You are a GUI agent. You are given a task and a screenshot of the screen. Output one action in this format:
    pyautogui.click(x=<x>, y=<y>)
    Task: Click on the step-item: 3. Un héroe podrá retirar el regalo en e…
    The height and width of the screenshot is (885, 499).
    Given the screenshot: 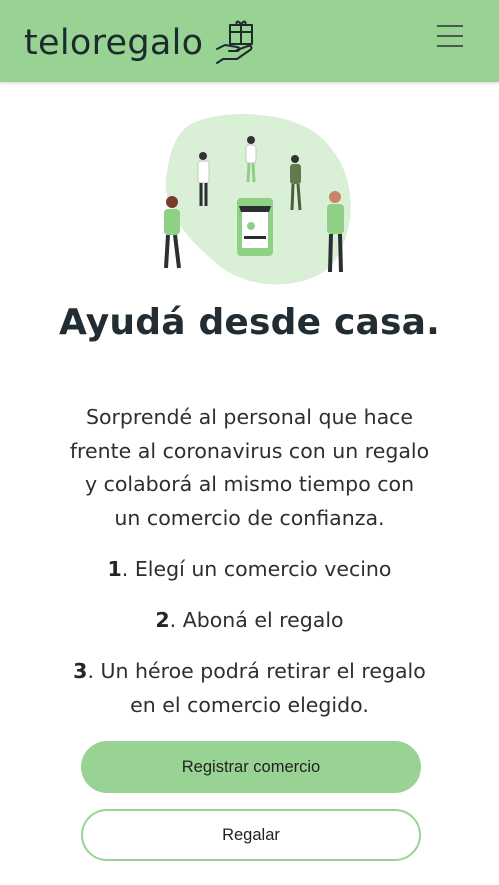 What is the action you would take?
    pyautogui.click(x=249, y=688)
    